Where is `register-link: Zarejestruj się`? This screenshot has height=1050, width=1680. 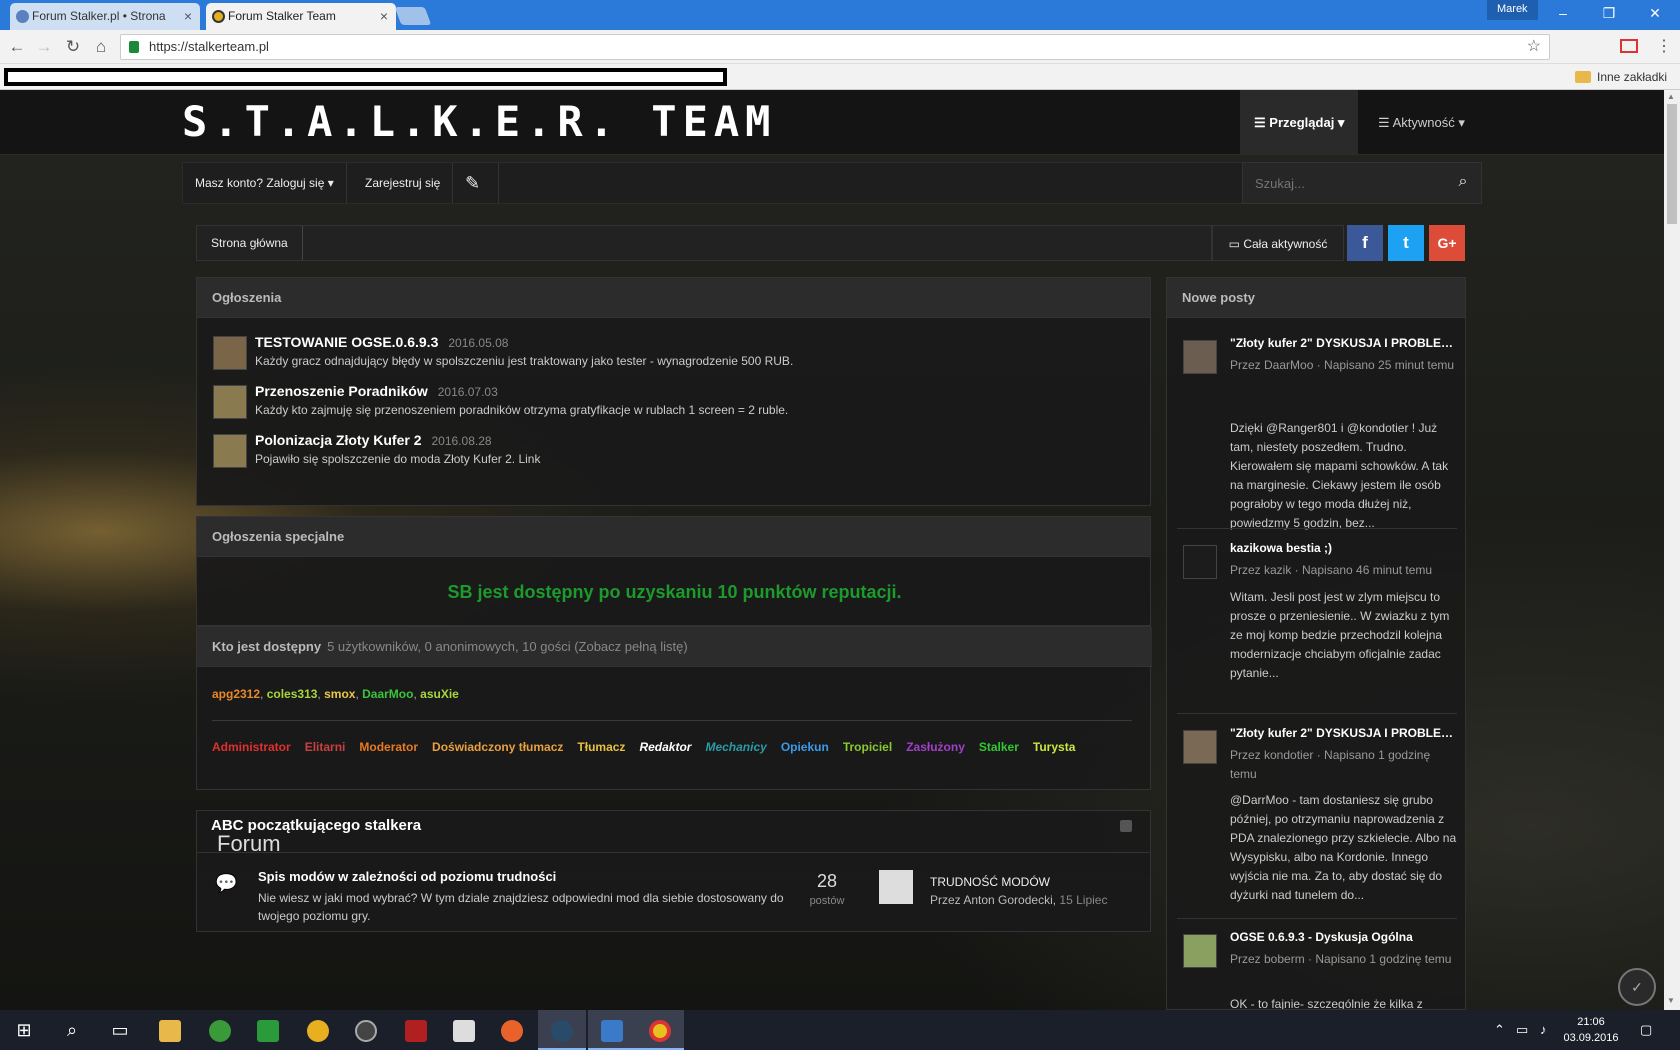
register-link: Zarejestruj się is located at coordinates (403, 183).